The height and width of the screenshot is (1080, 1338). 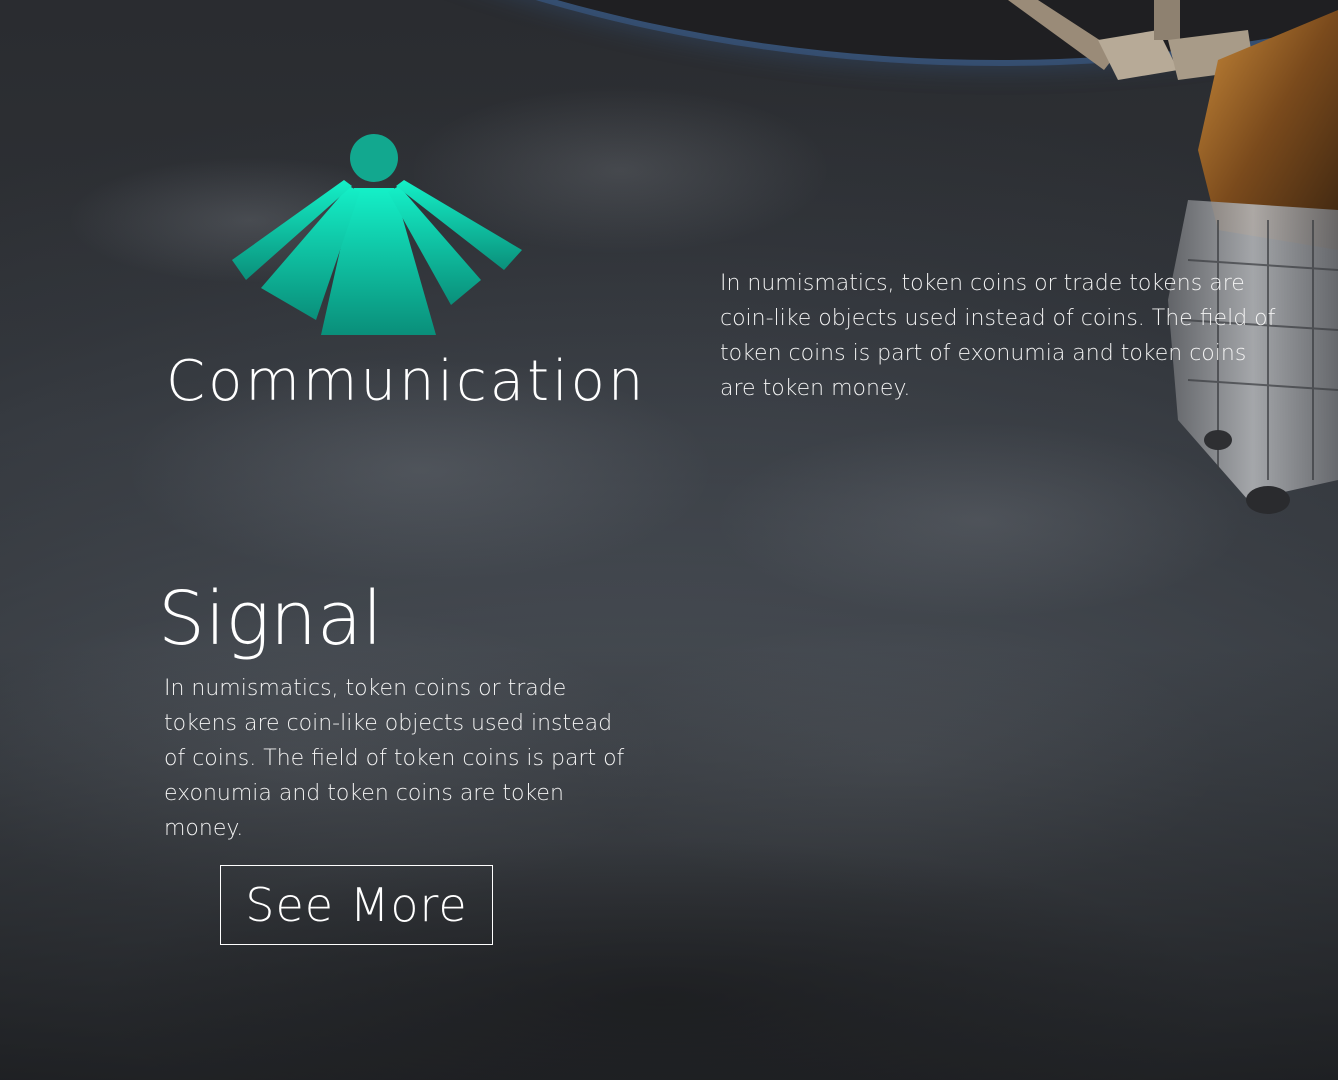 What do you see at coordinates (356, 905) in the screenshot?
I see `see-more-button: See More` at bounding box center [356, 905].